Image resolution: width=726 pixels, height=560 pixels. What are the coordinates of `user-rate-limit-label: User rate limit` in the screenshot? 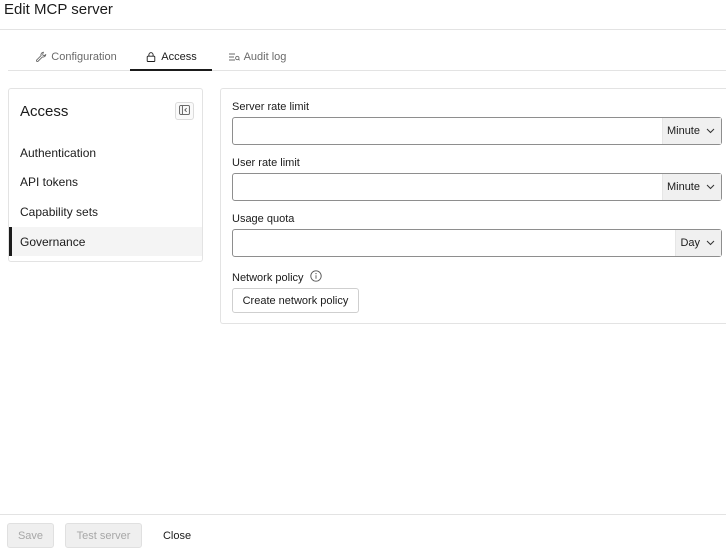 It's located at (266, 163).